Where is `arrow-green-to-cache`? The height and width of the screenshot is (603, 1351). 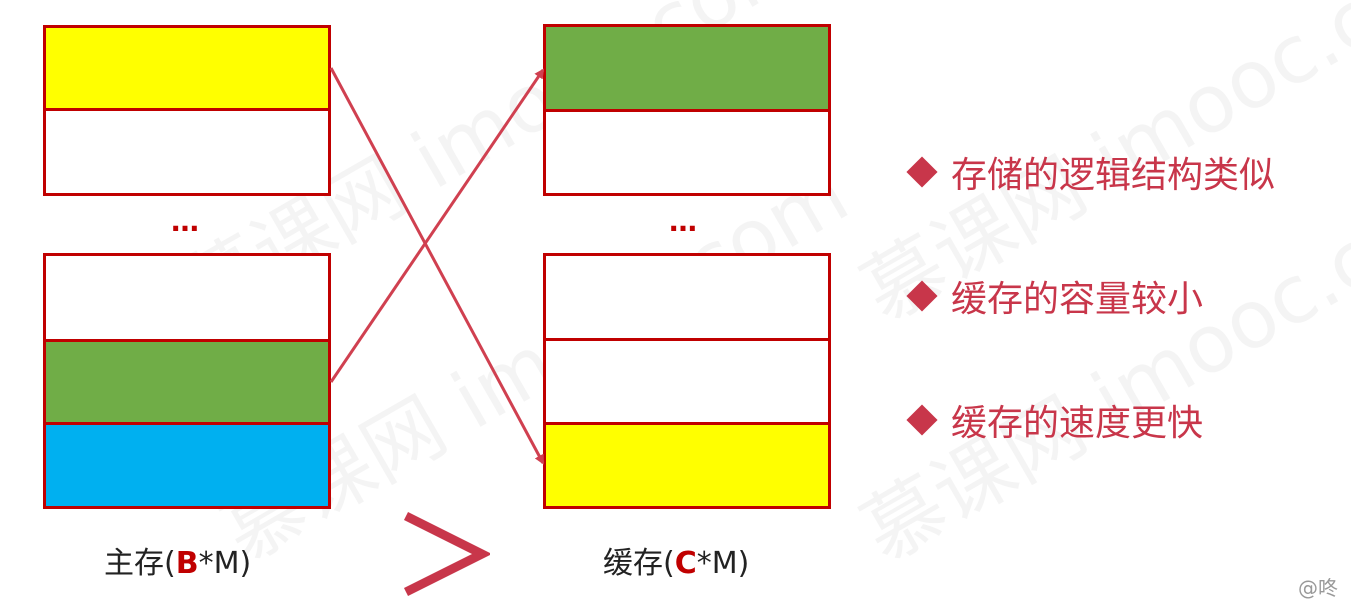
arrow-green-to-cache is located at coordinates (437, 225).